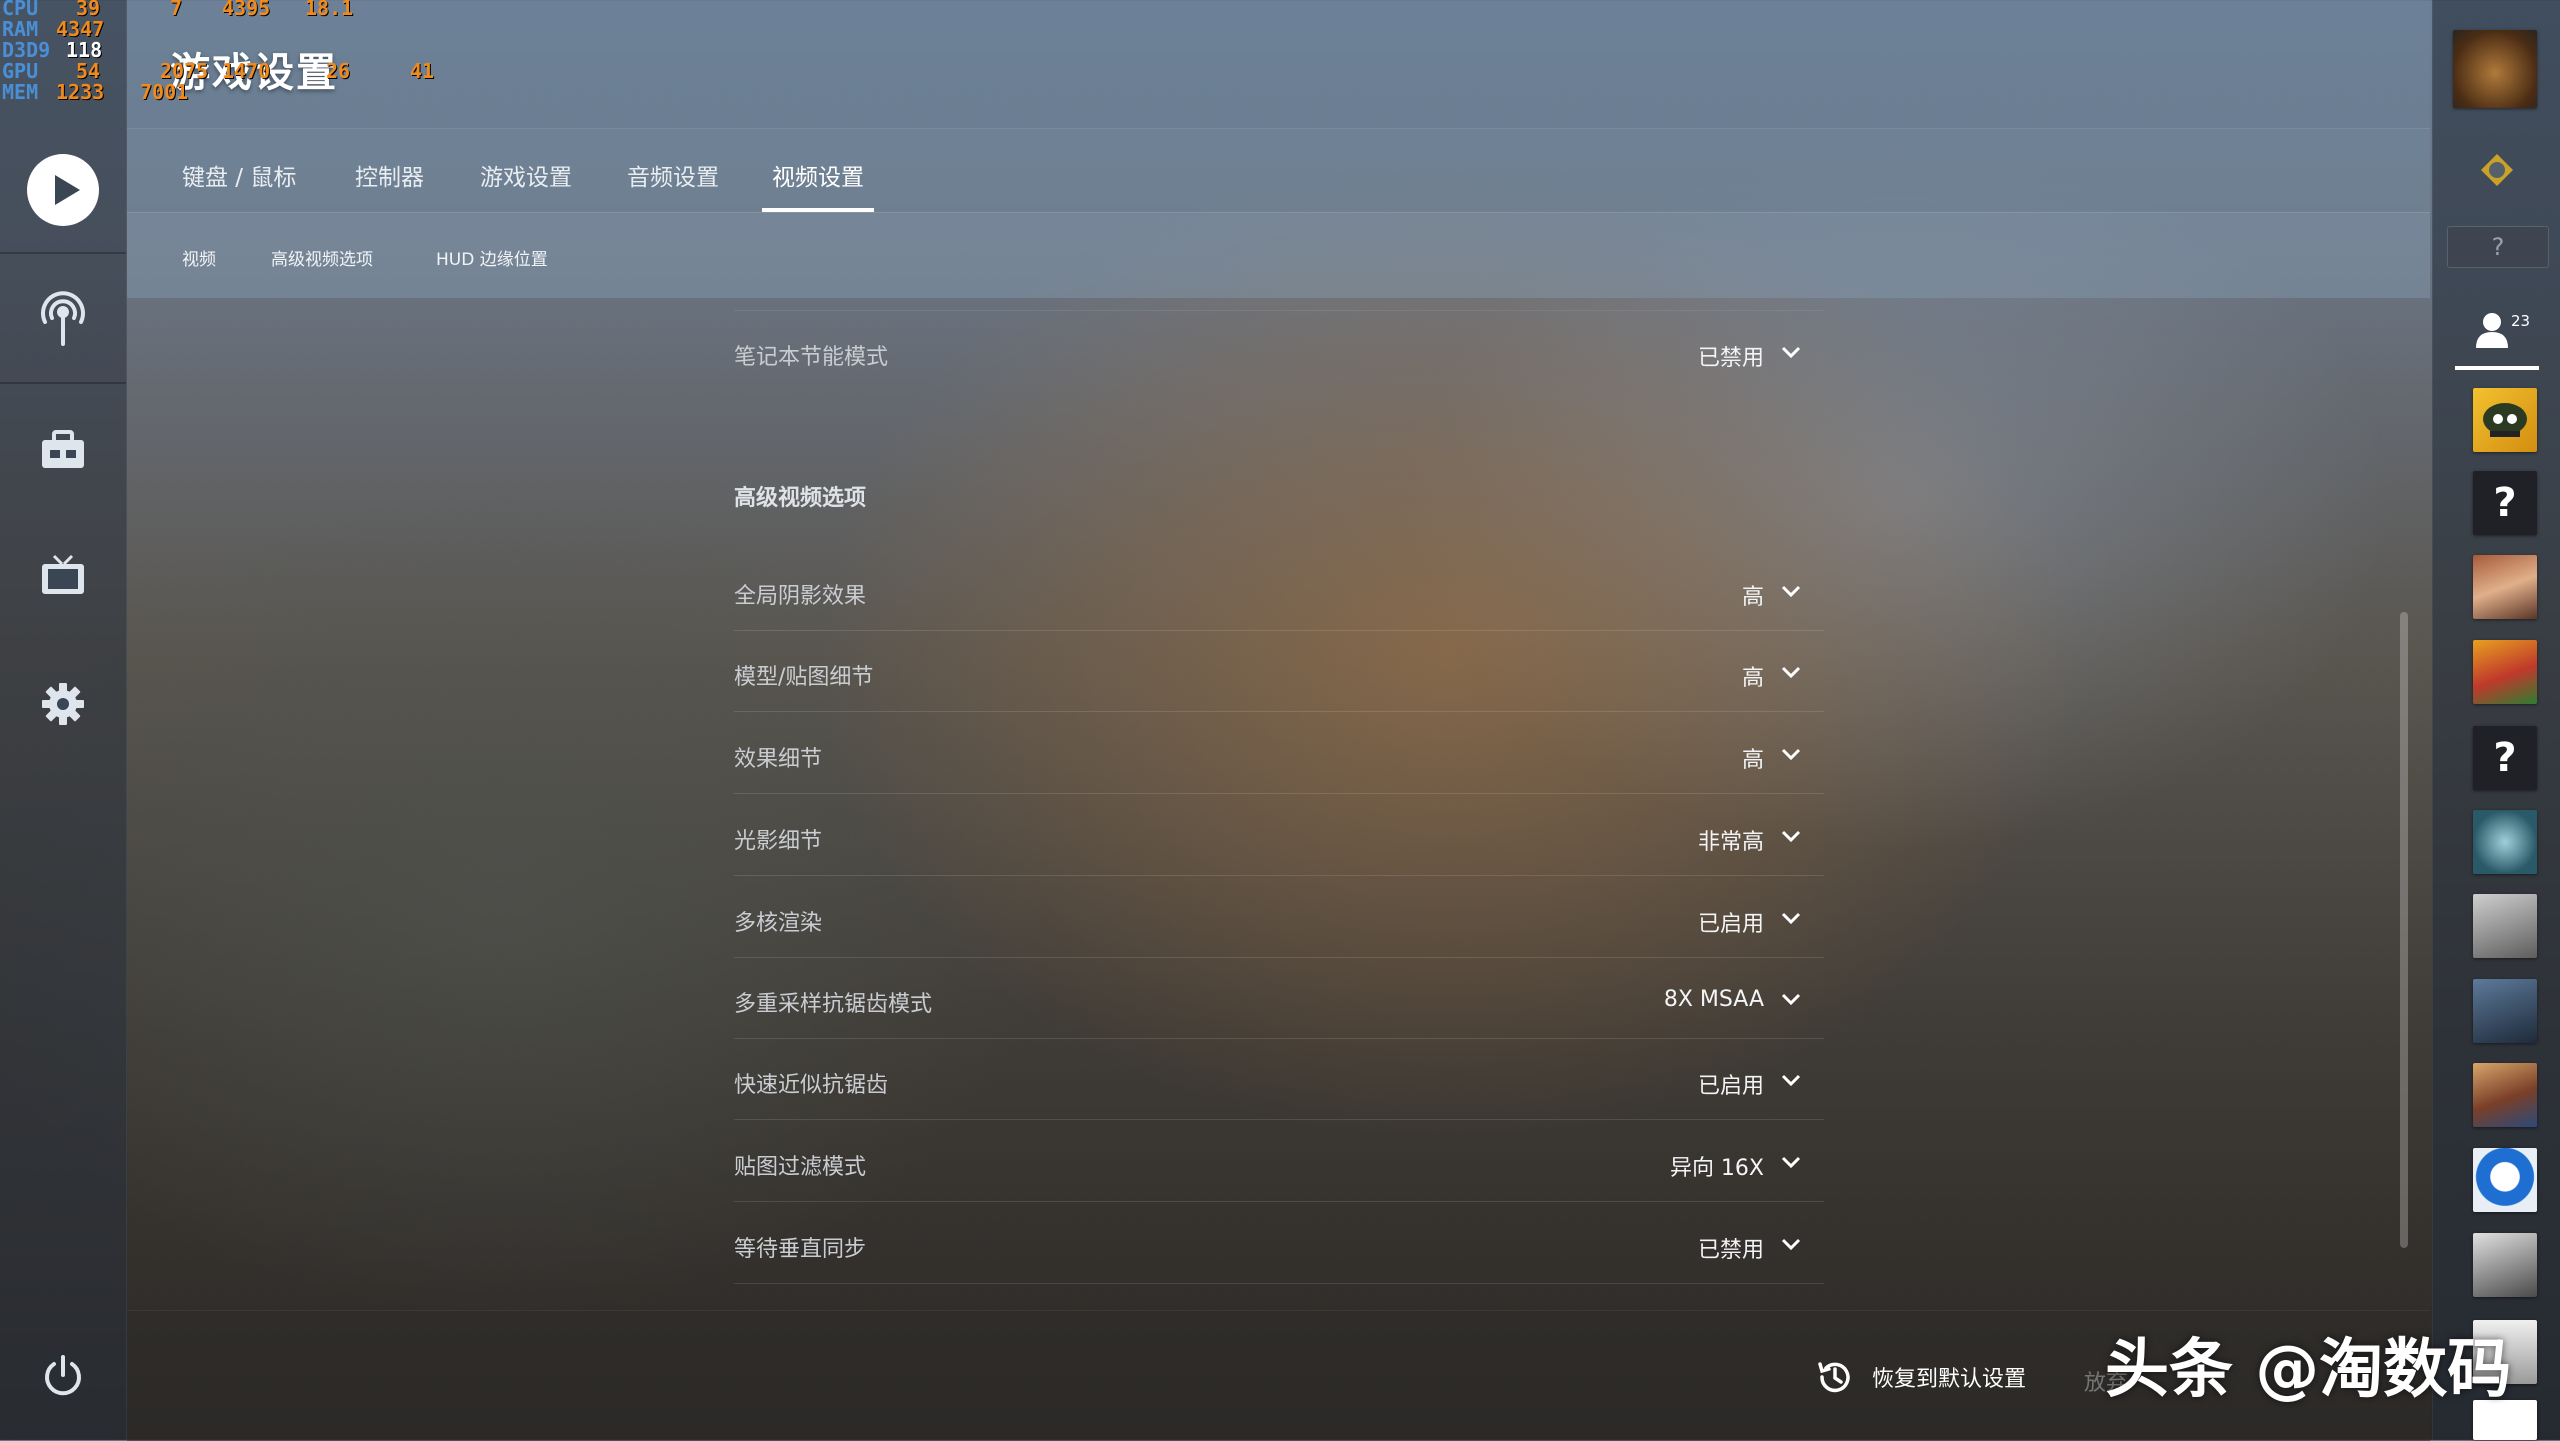 The width and height of the screenshot is (2560, 1441). I want to click on overlay-label-d3d9: D3D9, so click(26, 50).